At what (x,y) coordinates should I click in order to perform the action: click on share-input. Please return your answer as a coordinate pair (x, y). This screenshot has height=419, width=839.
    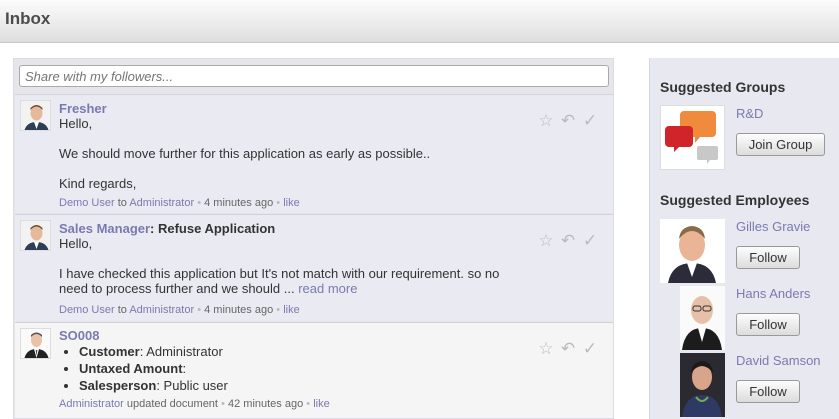
    Looking at the image, I should click on (314, 76).